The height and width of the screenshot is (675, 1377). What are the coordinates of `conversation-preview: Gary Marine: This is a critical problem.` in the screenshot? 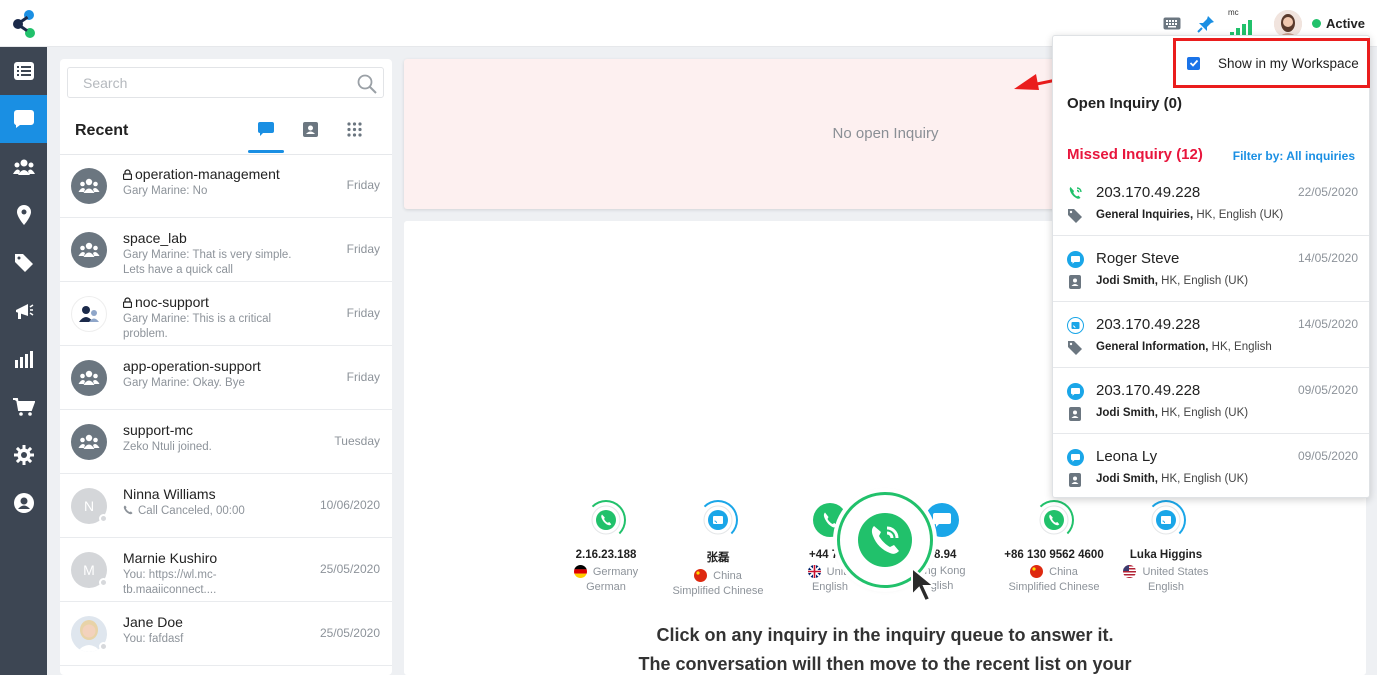 It's located at (197, 326).